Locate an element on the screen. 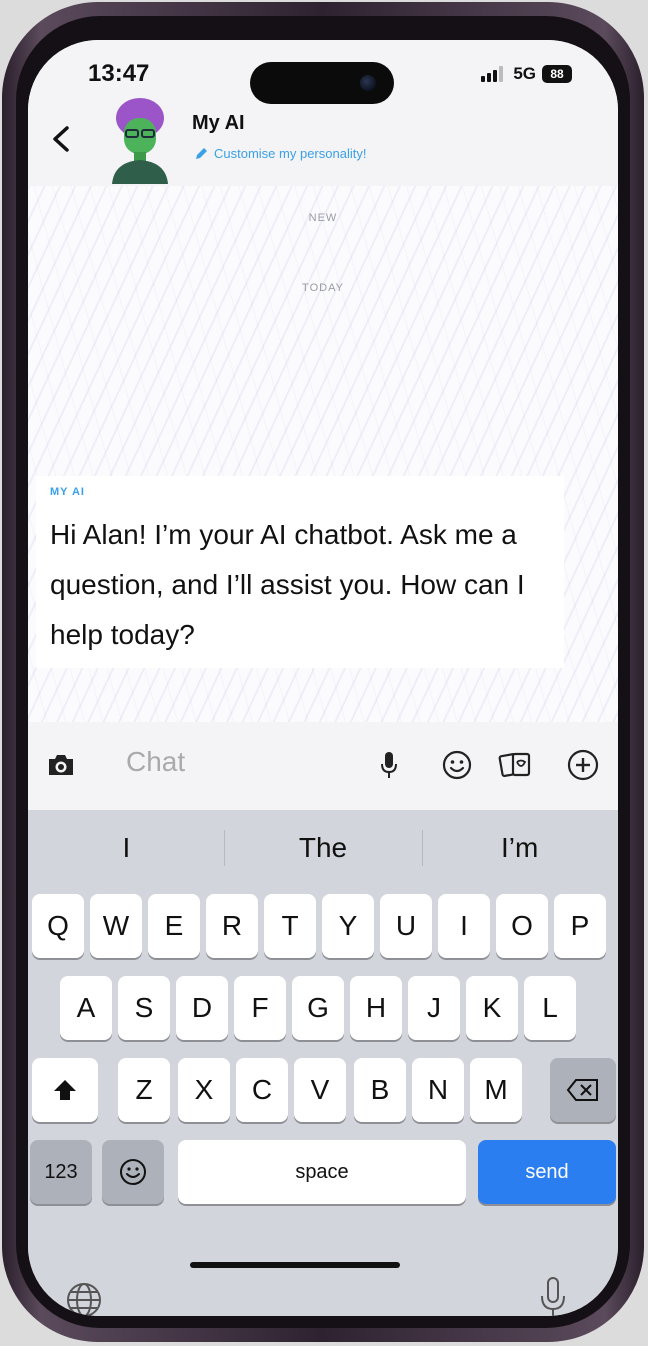 Image resolution: width=648 pixels, height=1346 pixels. chat-title: My AI is located at coordinates (218, 123).